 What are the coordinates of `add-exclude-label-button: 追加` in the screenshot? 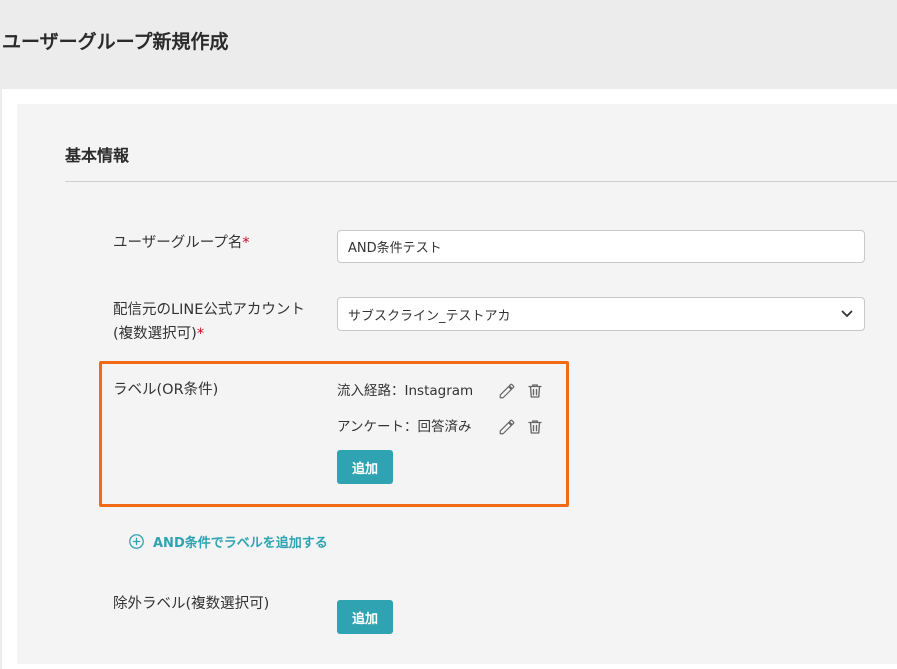 It's located at (365, 617).